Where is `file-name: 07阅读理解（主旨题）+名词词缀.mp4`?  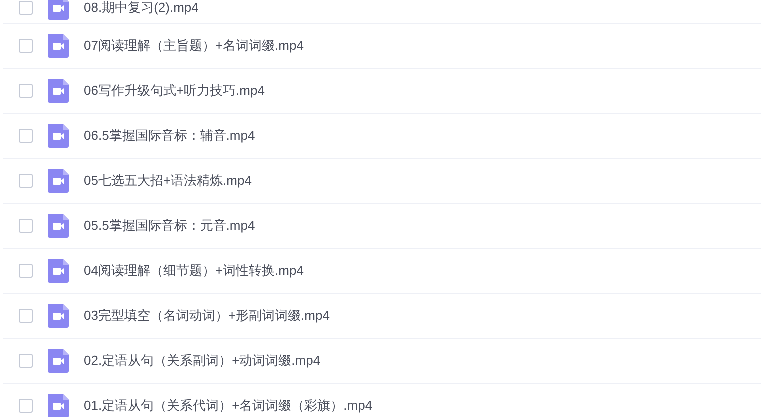 file-name: 07阅读理解（主旨题）+名词词缀.mp4 is located at coordinates (194, 46).